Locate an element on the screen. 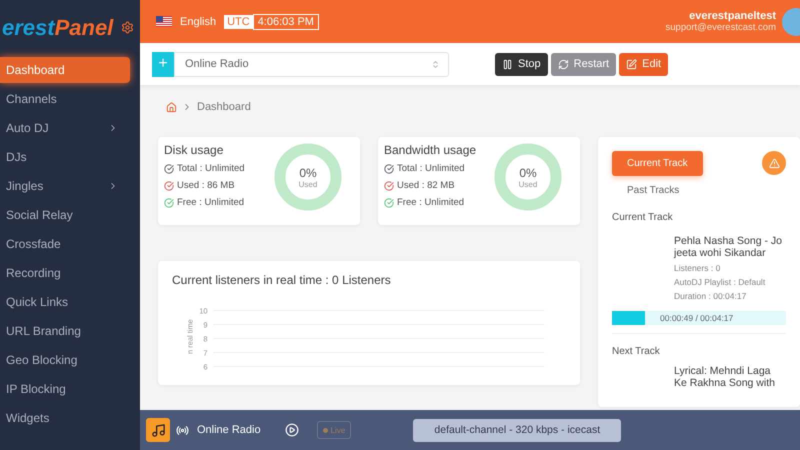  user-name: everestpaneltest is located at coordinates (732, 16).